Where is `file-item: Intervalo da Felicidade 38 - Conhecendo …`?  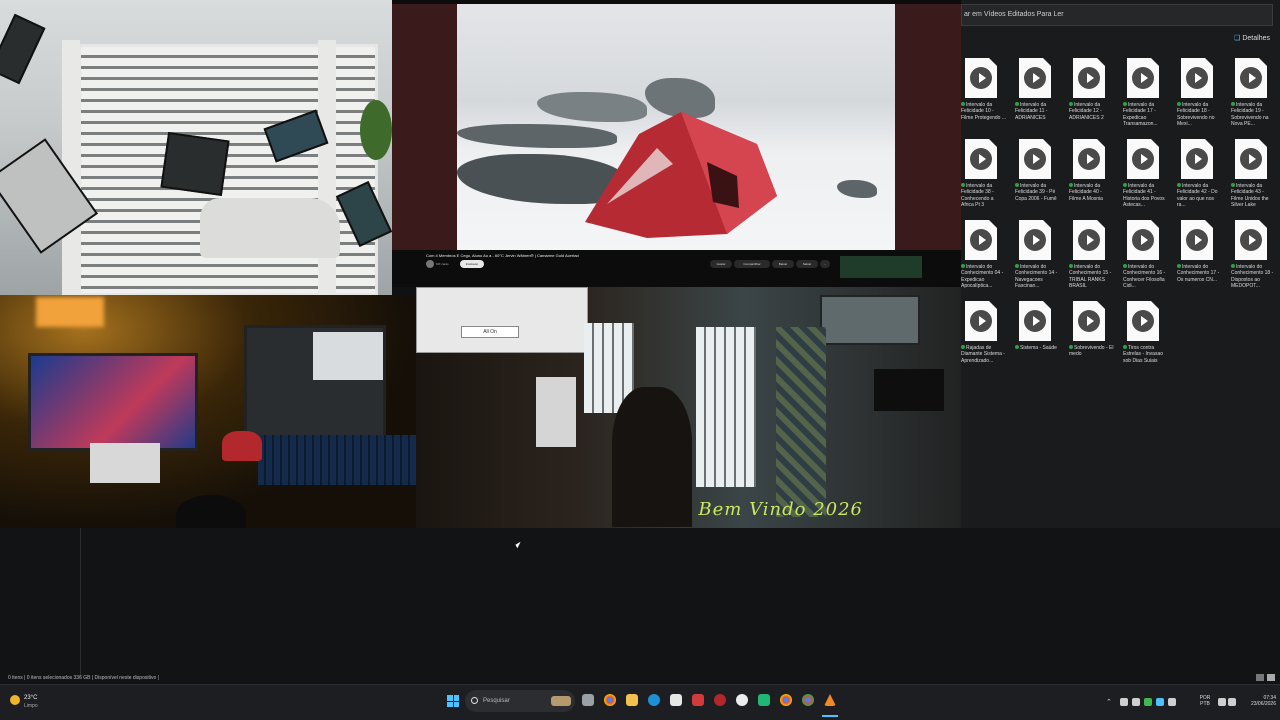
file-item: Intervalo da Felicidade 38 - Conhecendo … is located at coordinates (984, 179).